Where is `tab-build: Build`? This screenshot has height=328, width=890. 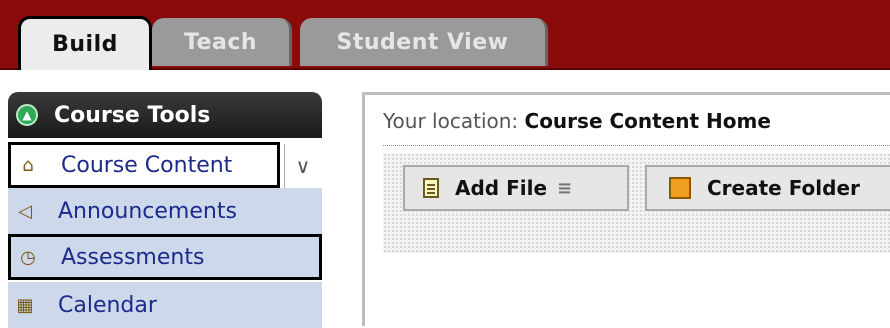 tab-build: Build is located at coordinates (85, 43).